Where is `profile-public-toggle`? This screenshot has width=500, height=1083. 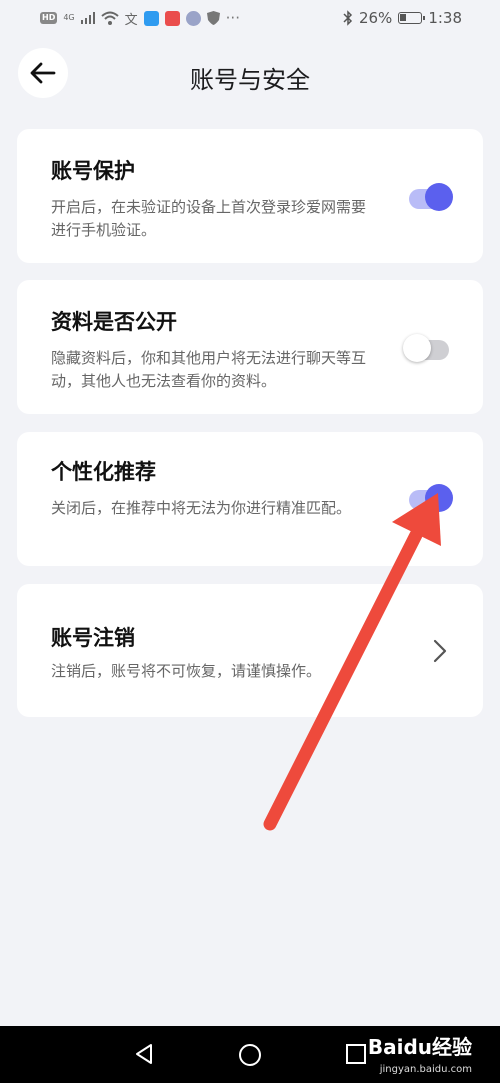 profile-public-toggle is located at coordinates (426, 348).